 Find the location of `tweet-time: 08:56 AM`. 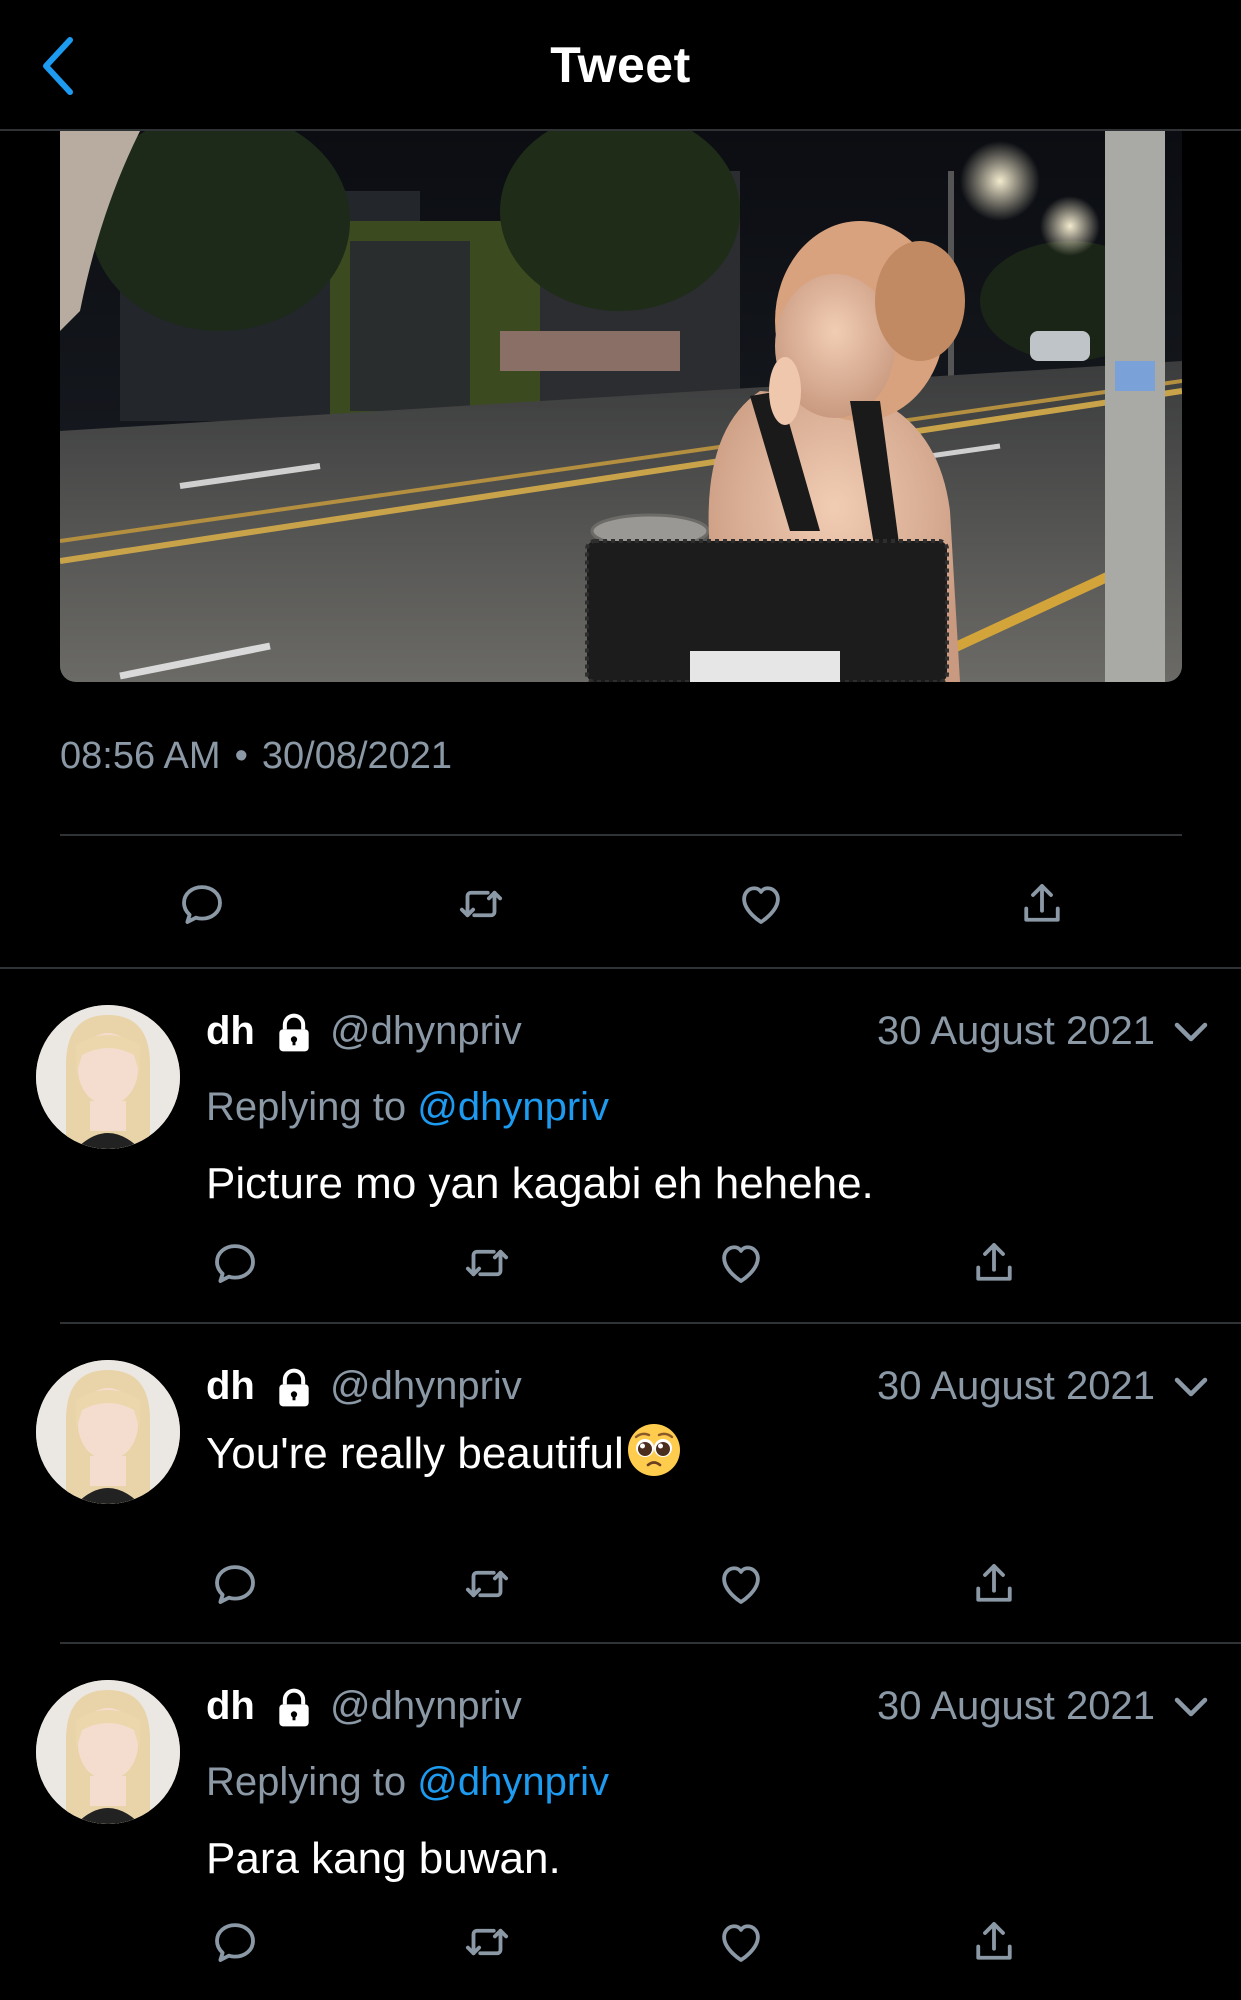

tweet-time: 08:56 AM is located at coordinates (140, 756).